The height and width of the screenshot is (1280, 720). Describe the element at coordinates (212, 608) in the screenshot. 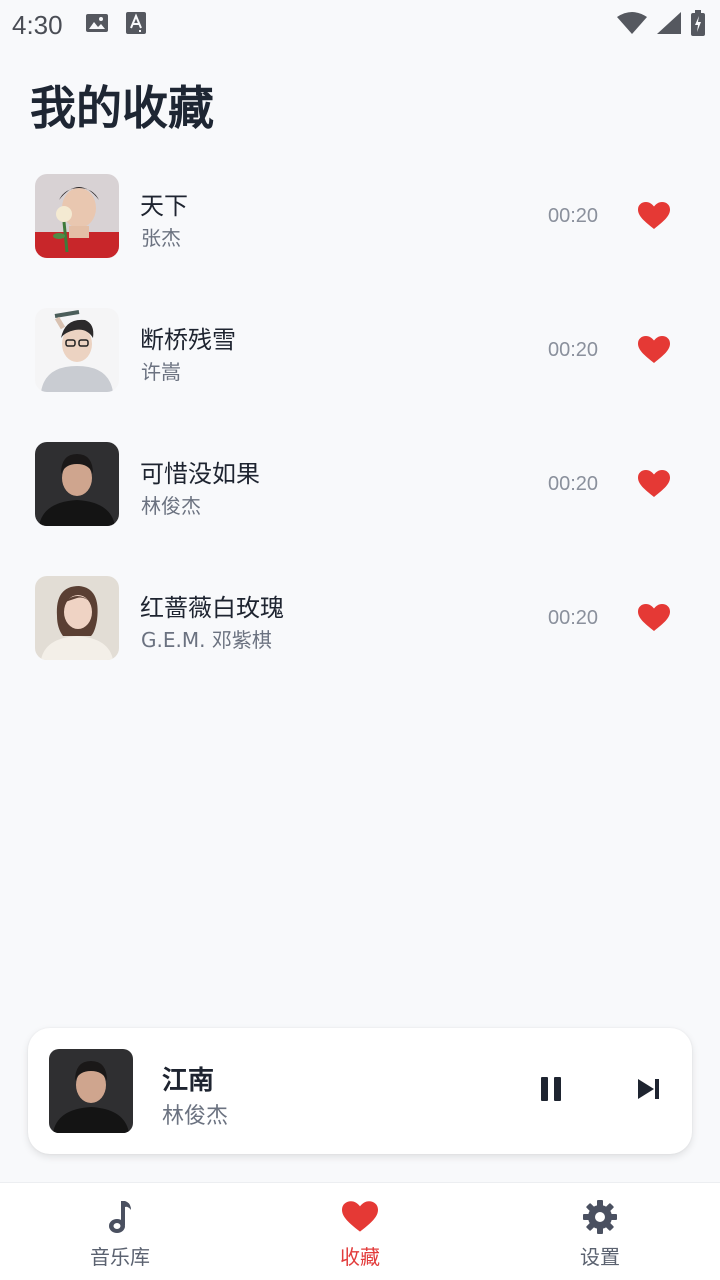

I see `song-title: 红蔷薇白玫瑰` at that location.